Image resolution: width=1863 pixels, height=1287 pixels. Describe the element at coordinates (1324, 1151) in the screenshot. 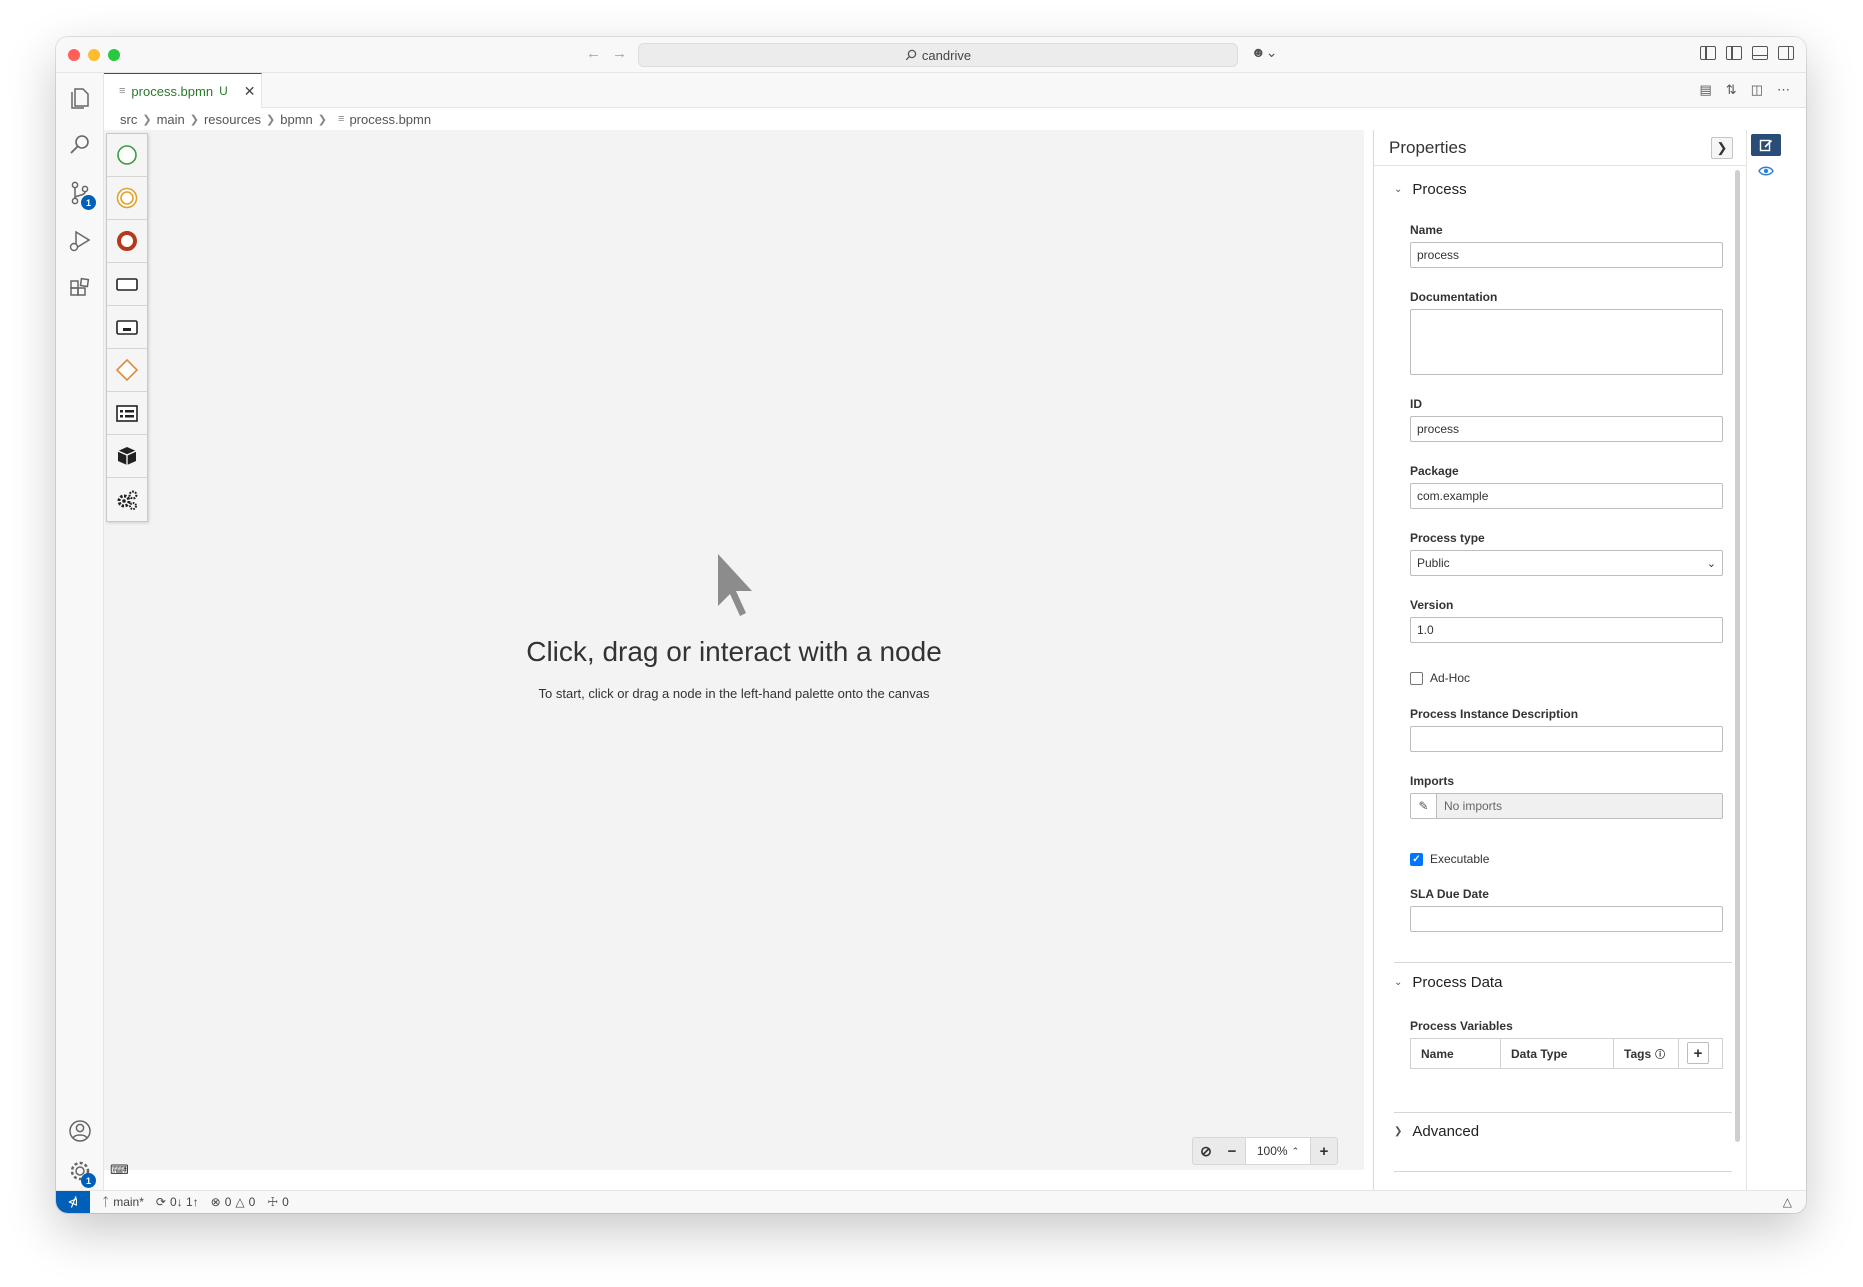

I see `zoom-in-button: +` at that location.